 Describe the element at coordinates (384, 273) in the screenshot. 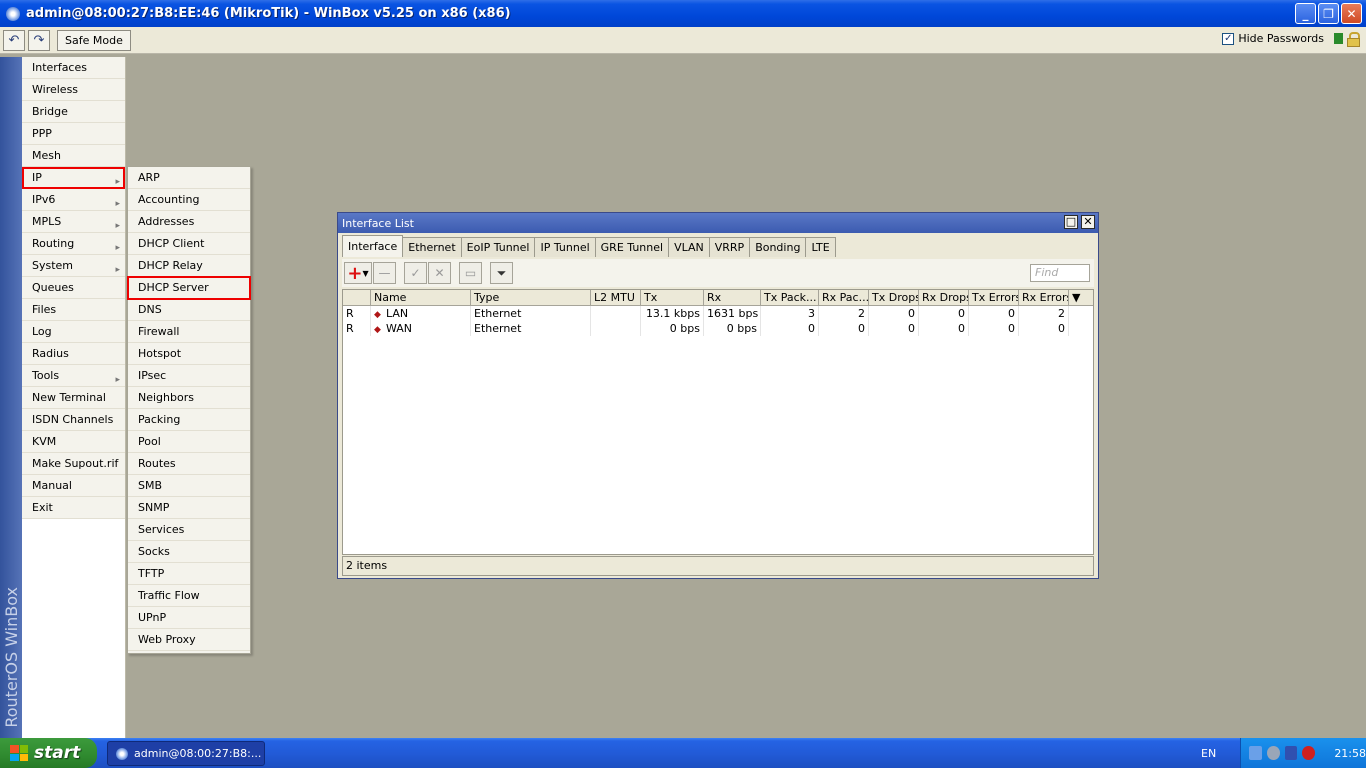

I see `remove-button: —` at that location.